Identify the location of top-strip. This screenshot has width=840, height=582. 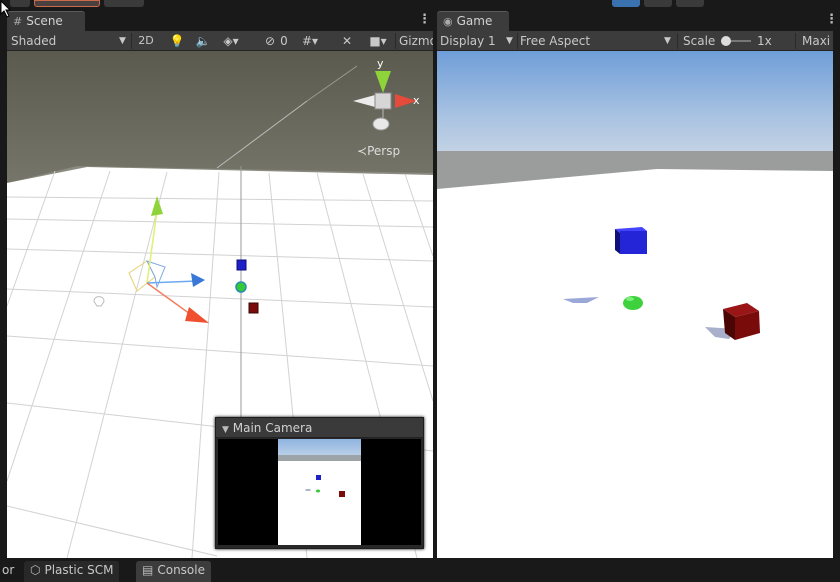
(420, 5).